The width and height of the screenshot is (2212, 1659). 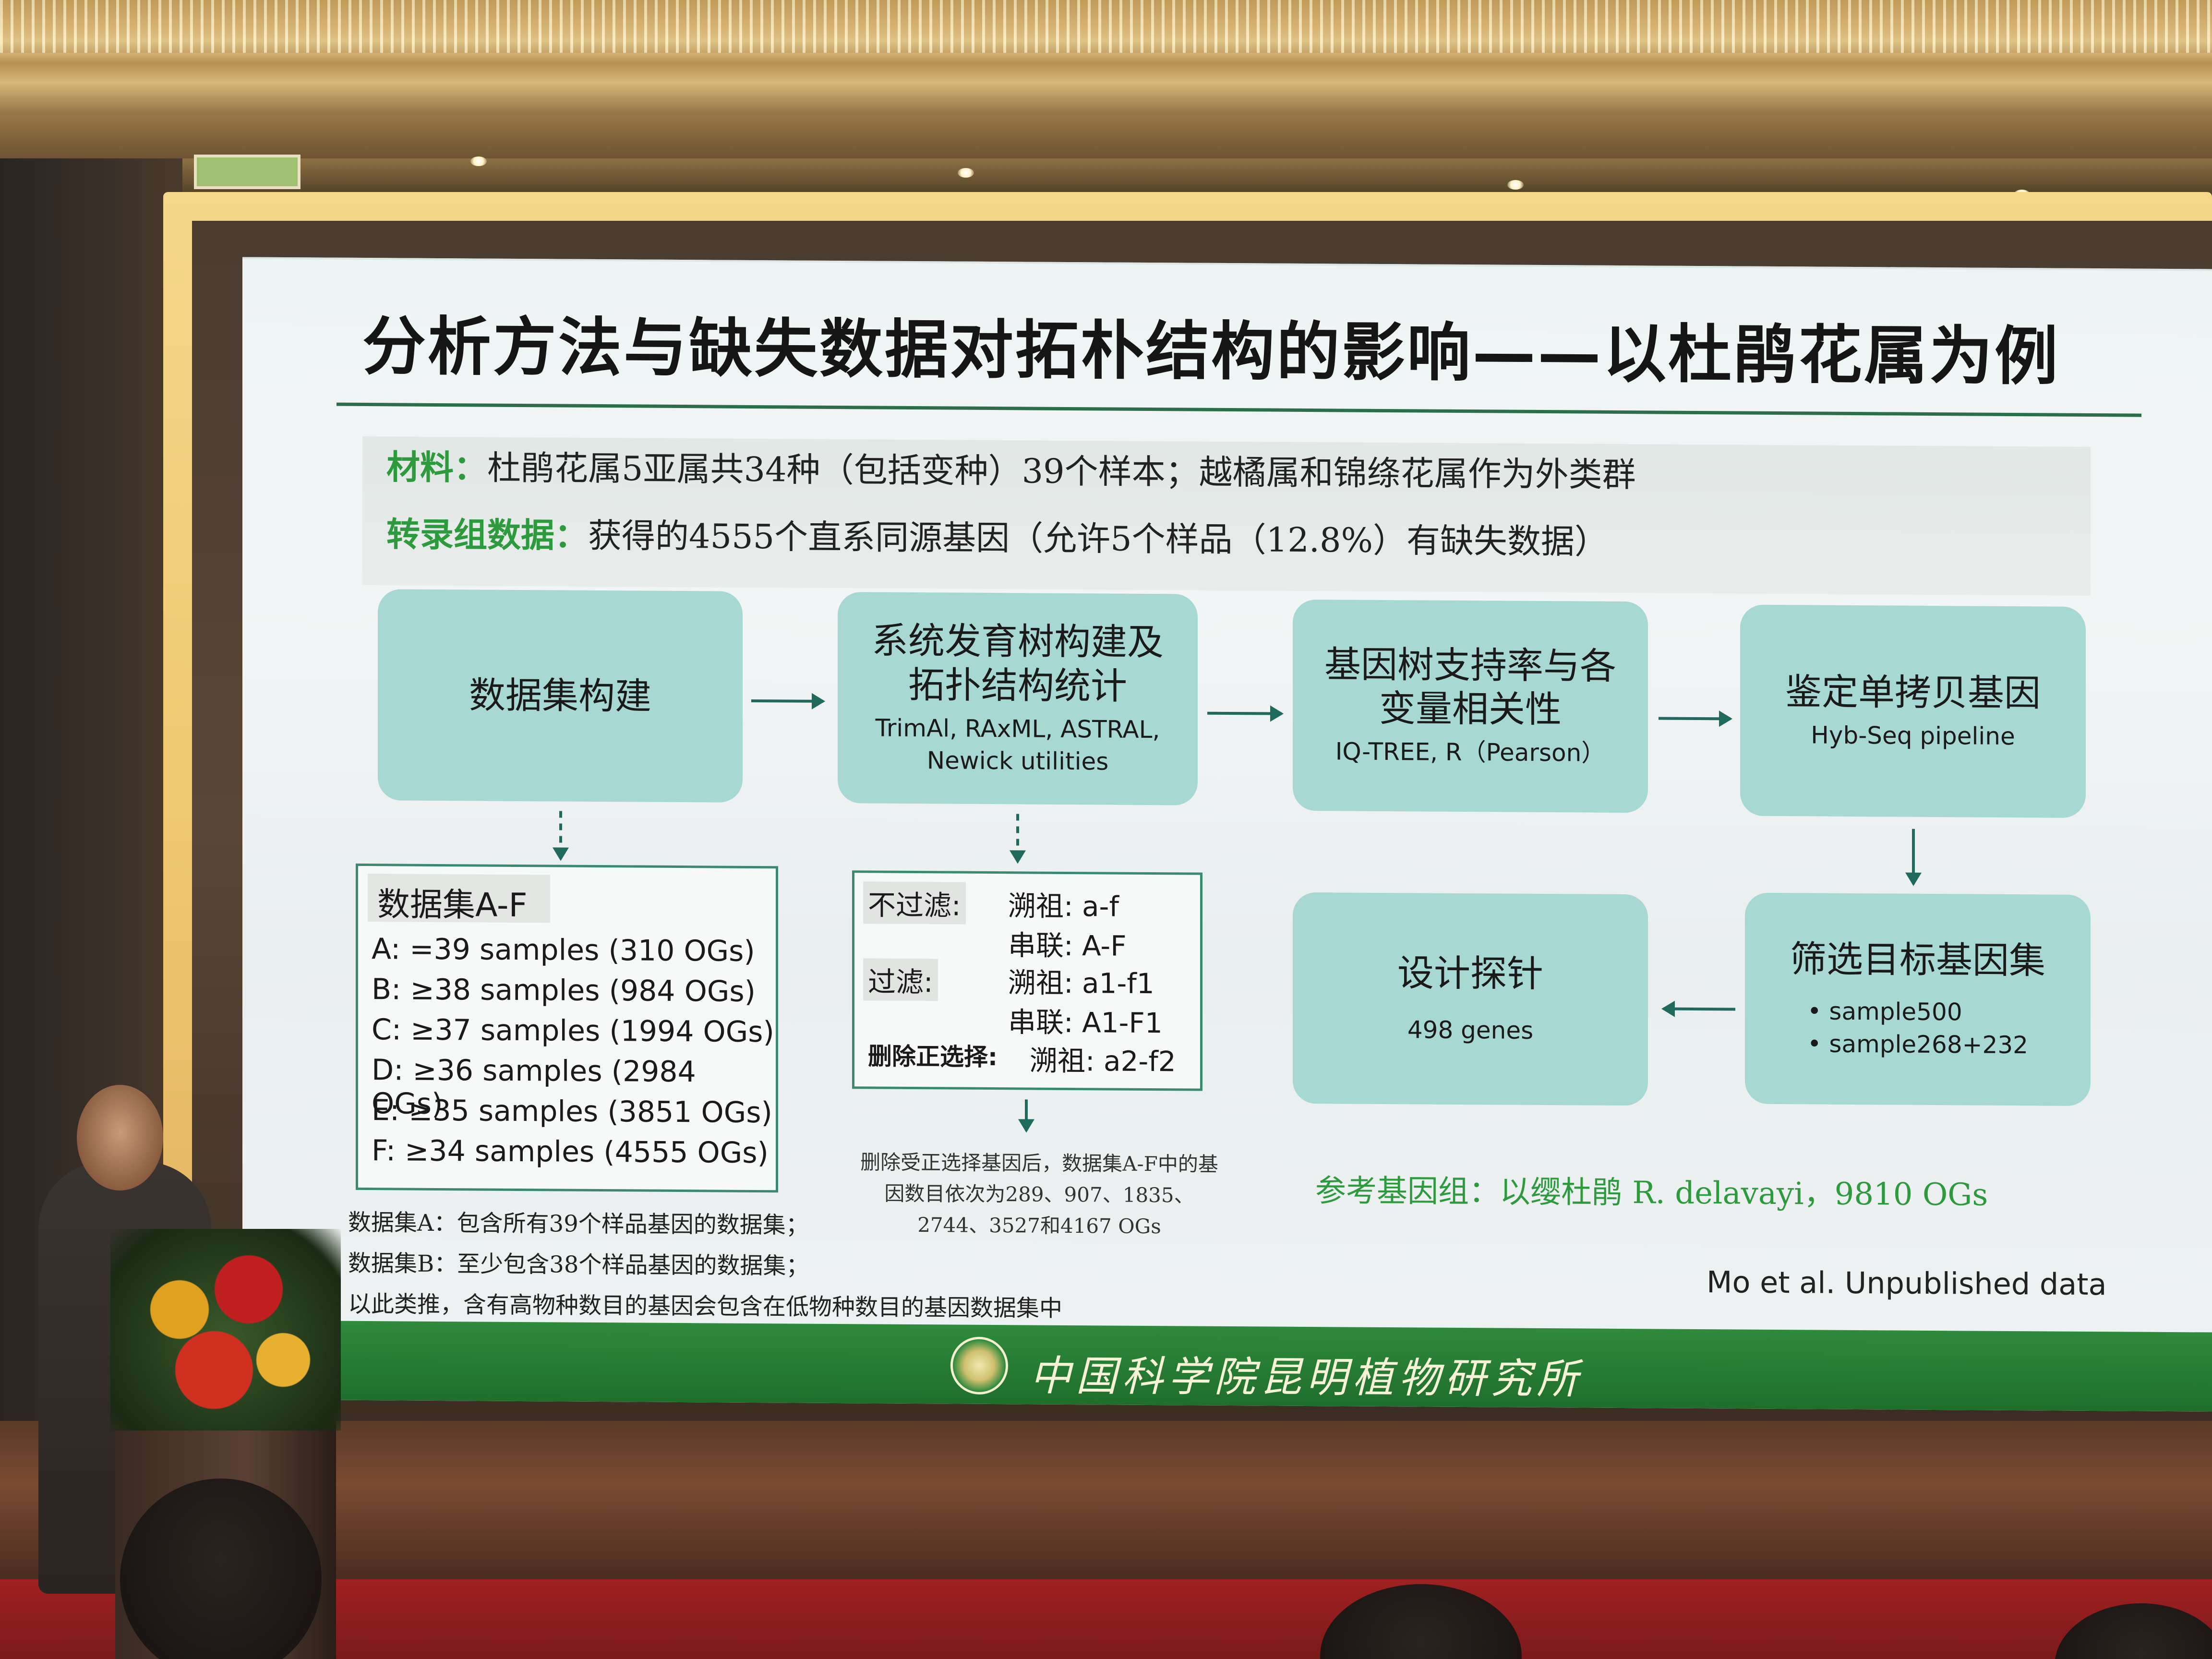 What do you see at coordinates (1471, 752) in the screenshot?
I see `box-genetree-sub: IQ-TREE, R（Pearson）` at bounding box center [1471, 752].